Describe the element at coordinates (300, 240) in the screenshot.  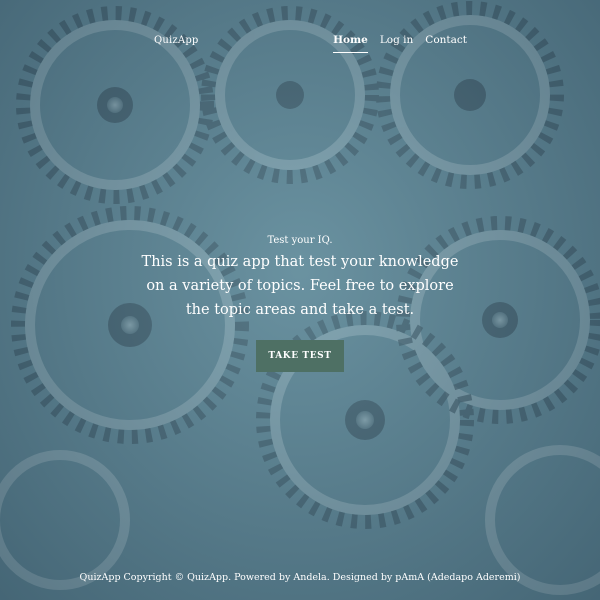
I see `hero-eyebrow: Test your IQ.` at that location.